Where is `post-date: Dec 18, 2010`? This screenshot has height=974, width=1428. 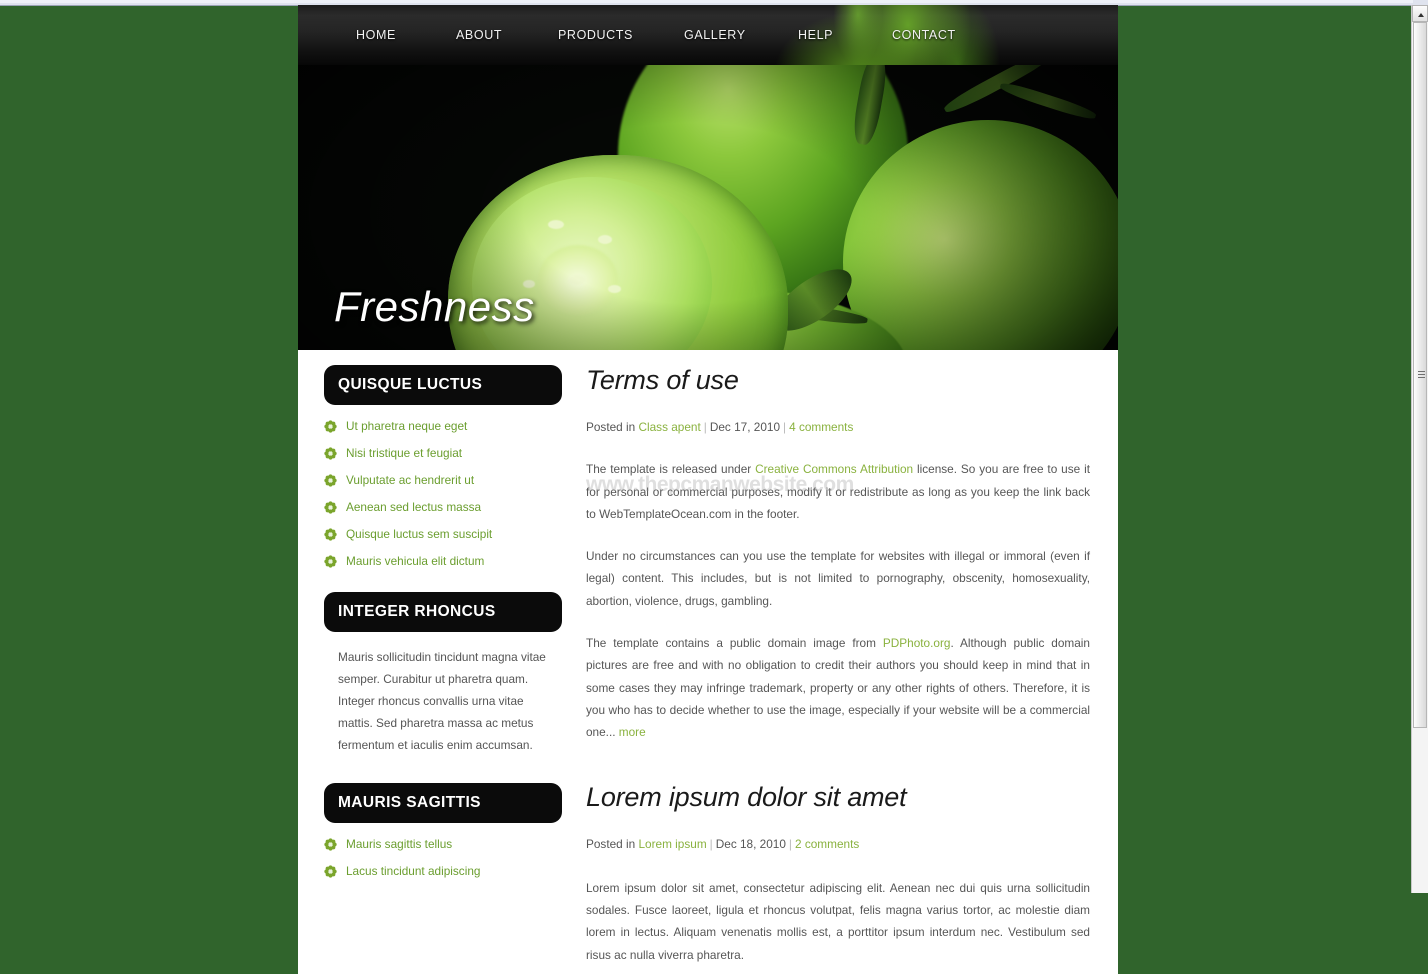
post-date: Dec 18, 2010 is located at coordinates (750, 843).